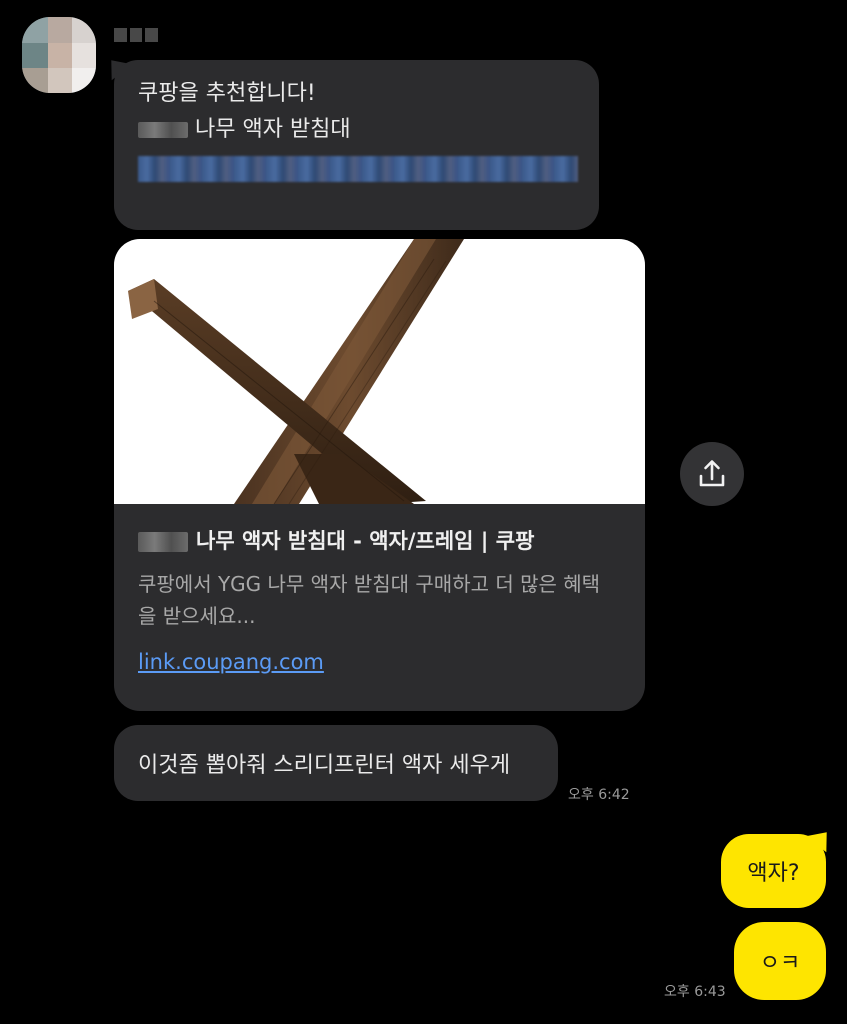  What do you see at coordinates (365, 541) in the screenshot?
I see `link-card-title-text: 나무 액자 받침대 - 액자/프레임 | 쿠팡` at bounding box center [365, 541].